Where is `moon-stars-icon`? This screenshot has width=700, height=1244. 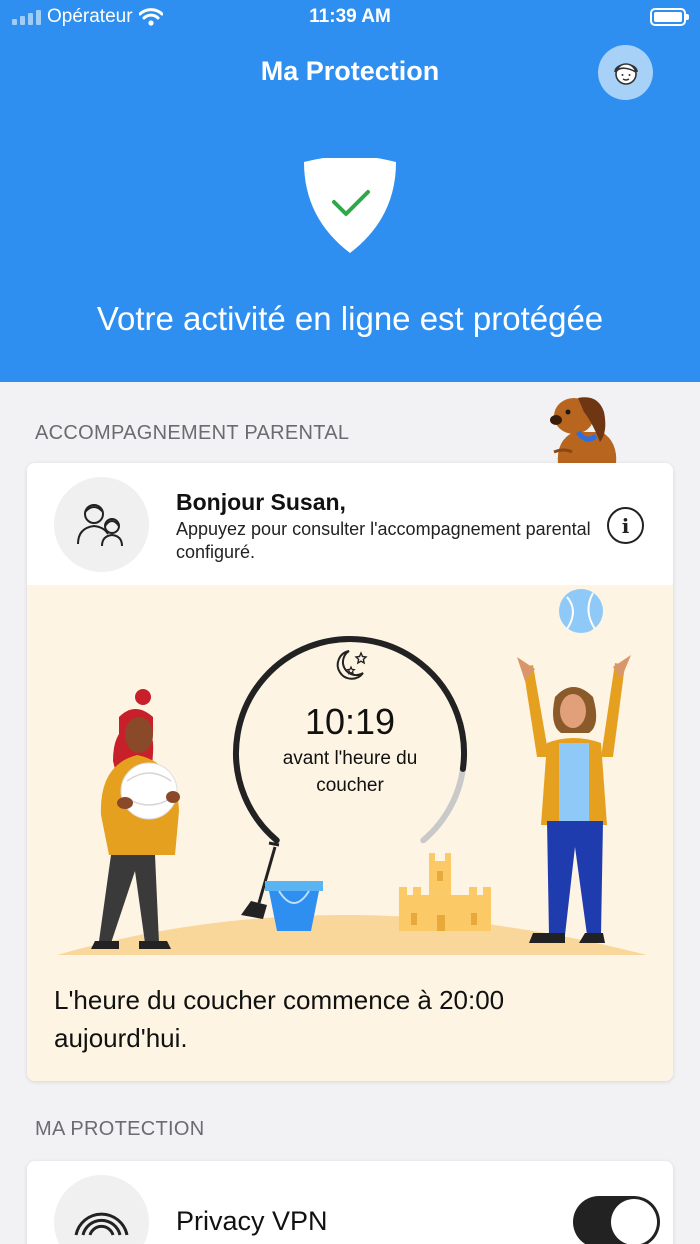
moon-stars-icon is located at coordinates (352, 665).